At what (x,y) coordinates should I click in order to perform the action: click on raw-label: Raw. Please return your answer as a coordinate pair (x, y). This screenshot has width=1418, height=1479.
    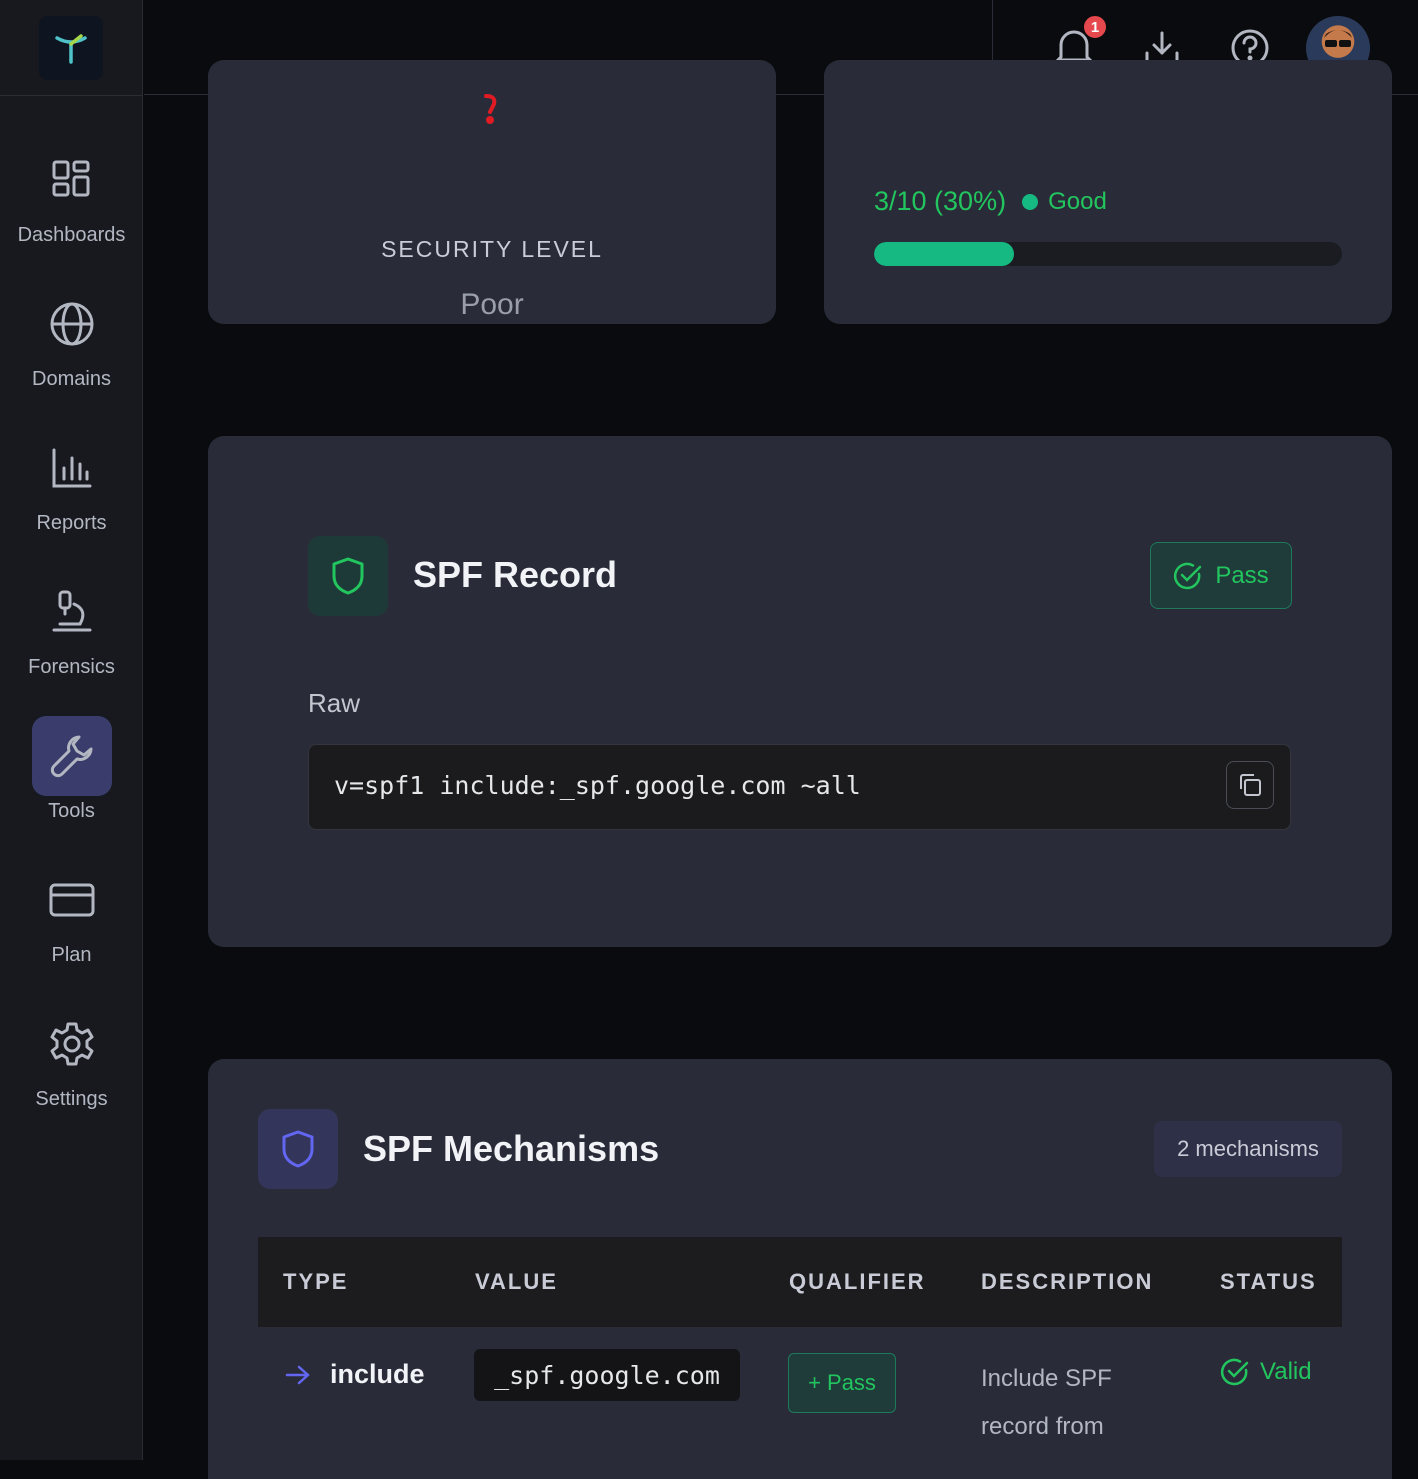
    Looking at the image, I should click on (334, 703).